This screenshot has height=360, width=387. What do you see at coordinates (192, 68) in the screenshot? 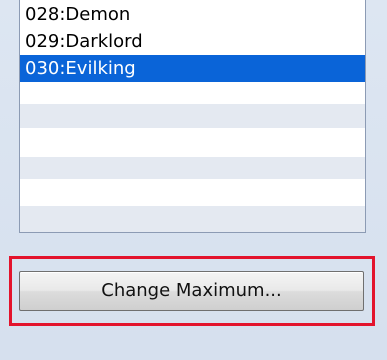
I see `list-item-selected: 030:Evilking` at bounding box center [192, 68].